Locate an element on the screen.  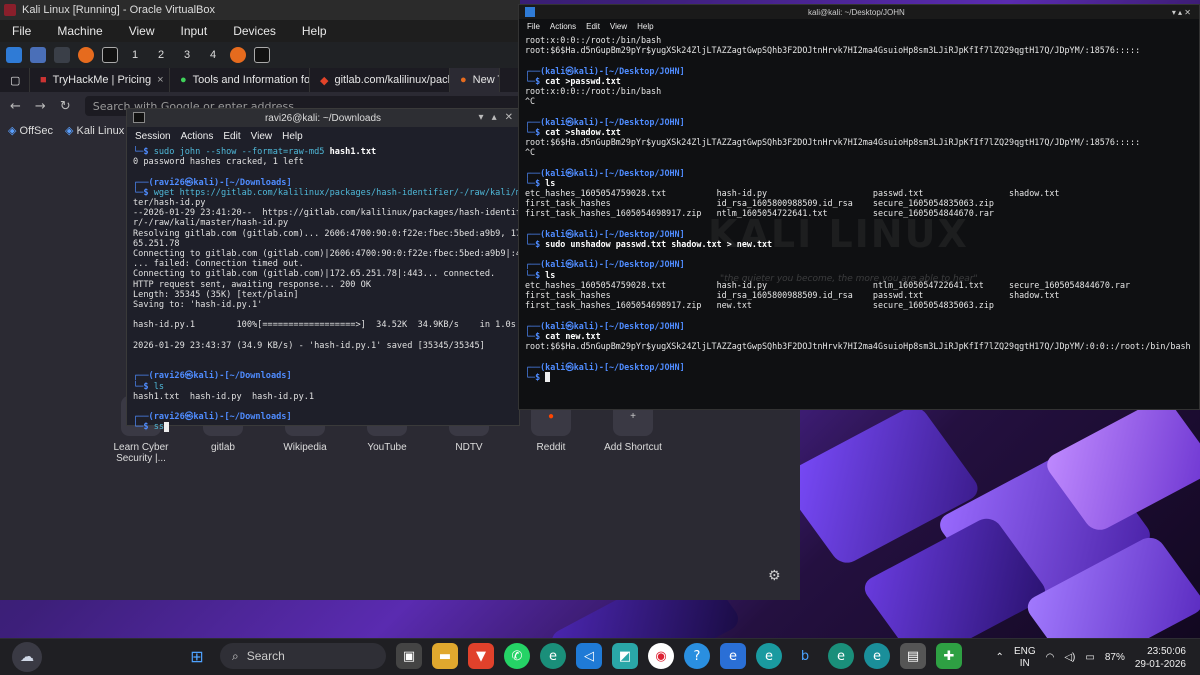
bookmark-kali: ◈ Kali Linux is located at coordinates (94, 130).